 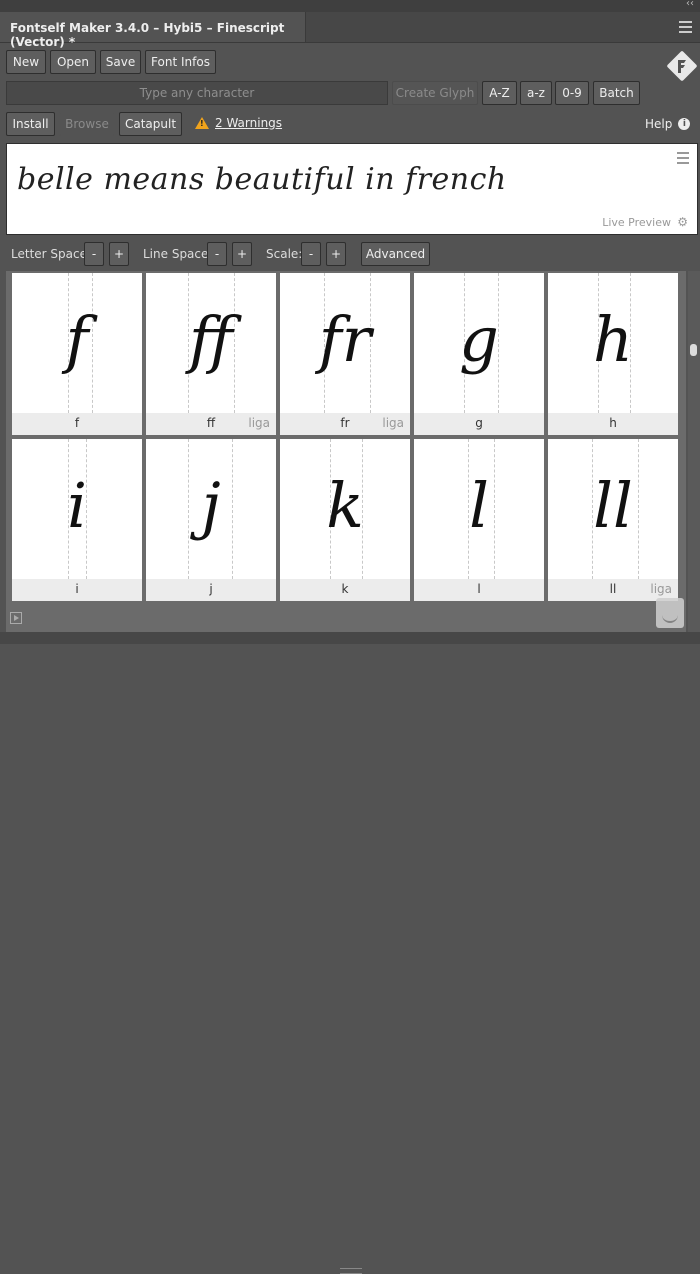 I want to click on glyph-name: j, so click(x=211, y=589).